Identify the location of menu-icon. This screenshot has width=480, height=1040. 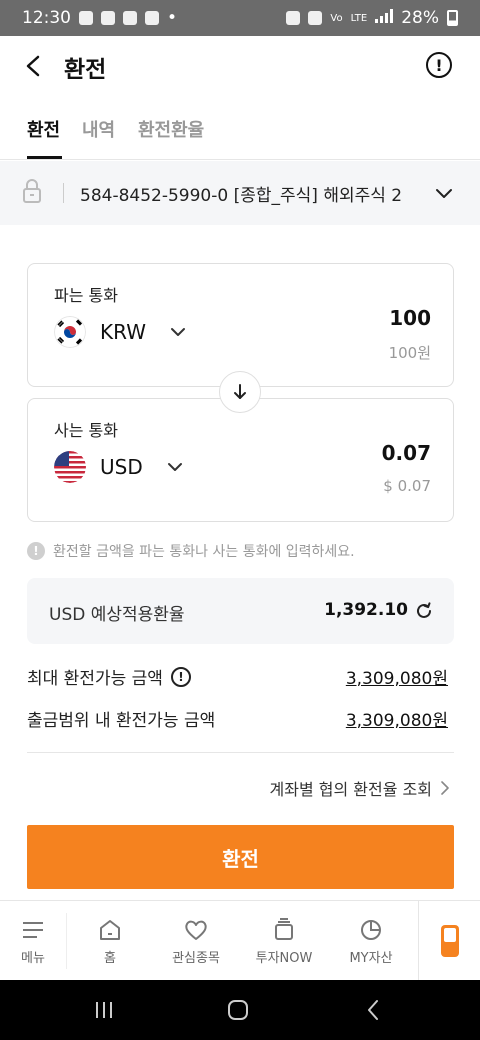
(33, 929).